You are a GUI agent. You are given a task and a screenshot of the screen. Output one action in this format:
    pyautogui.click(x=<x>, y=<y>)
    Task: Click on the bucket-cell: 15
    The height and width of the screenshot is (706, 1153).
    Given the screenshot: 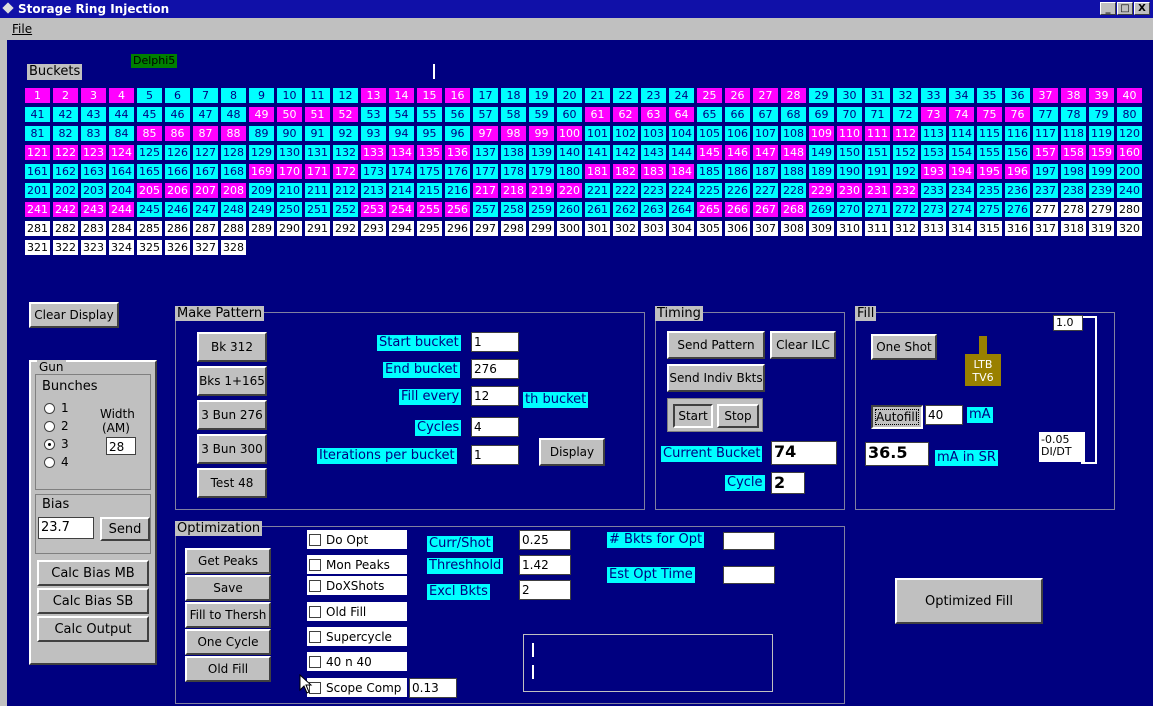 What is the action you would take?
    pyautogui.click(x=429, y=95)
    